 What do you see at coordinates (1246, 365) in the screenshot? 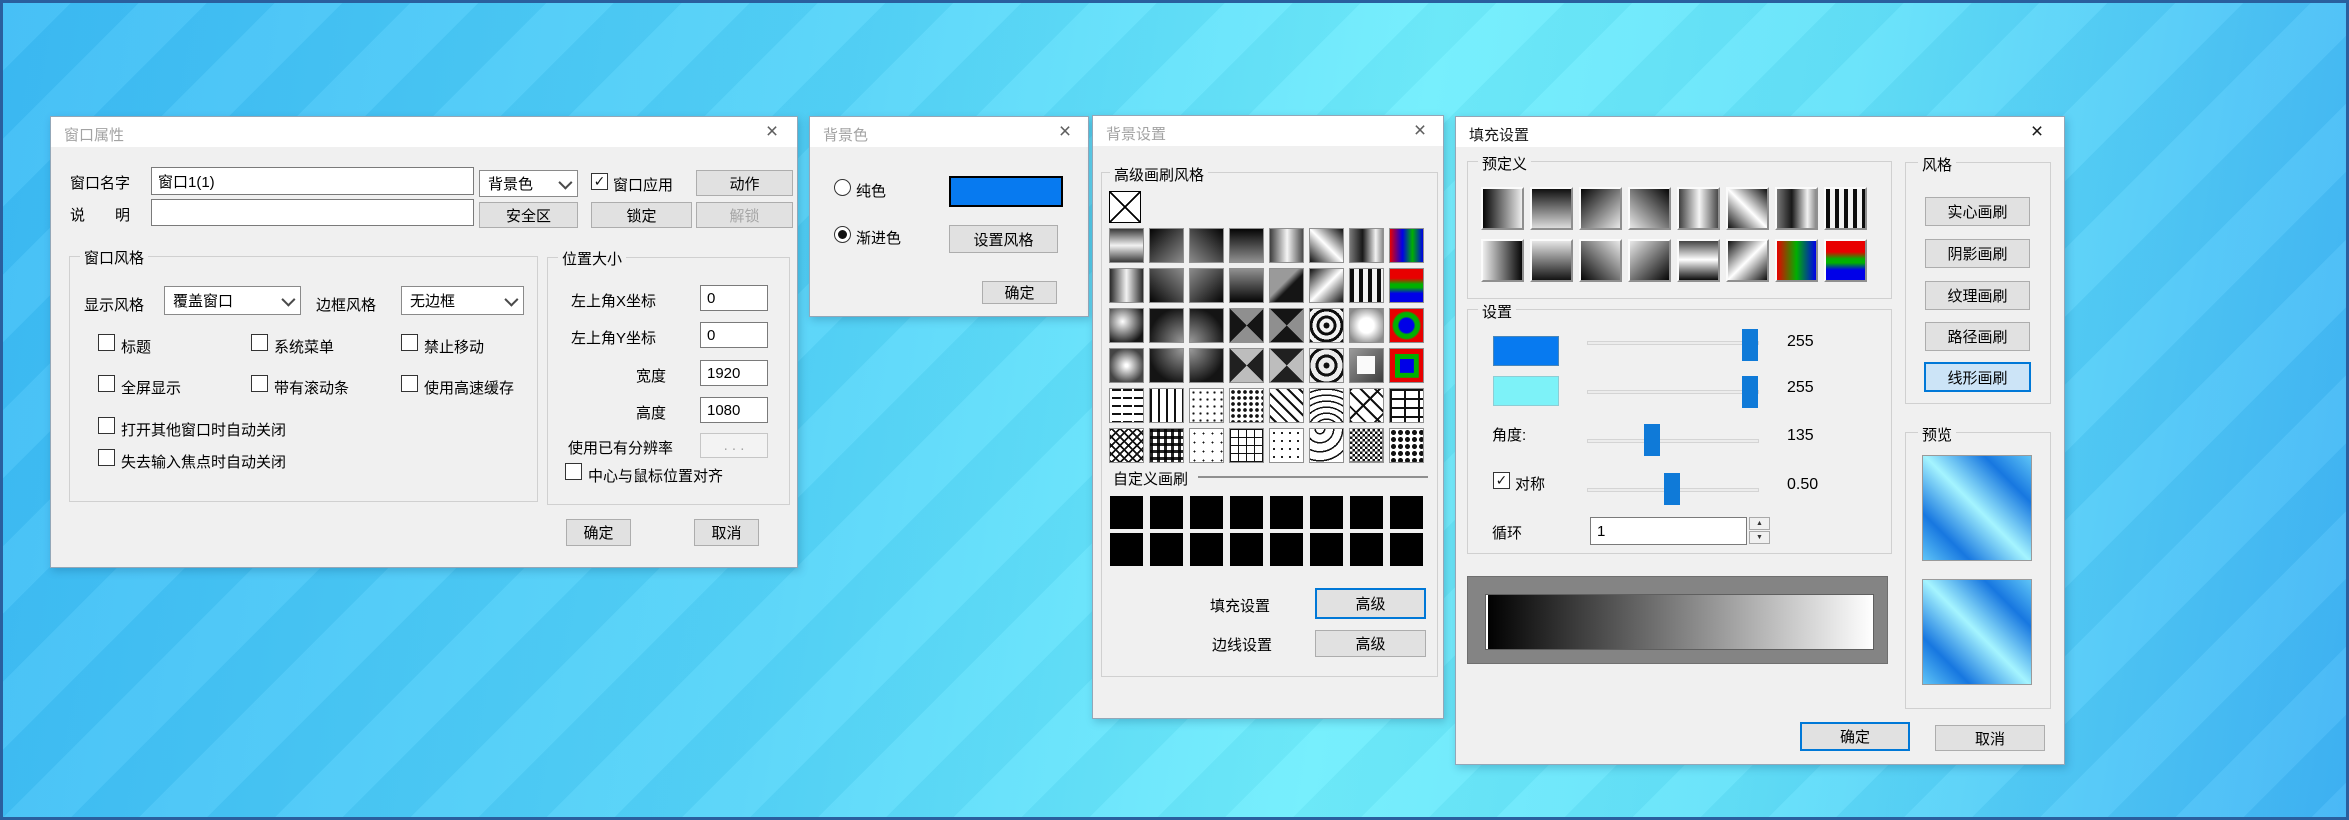
I see `brush-swatch-cone-light` at bounding box center [1246, 365].